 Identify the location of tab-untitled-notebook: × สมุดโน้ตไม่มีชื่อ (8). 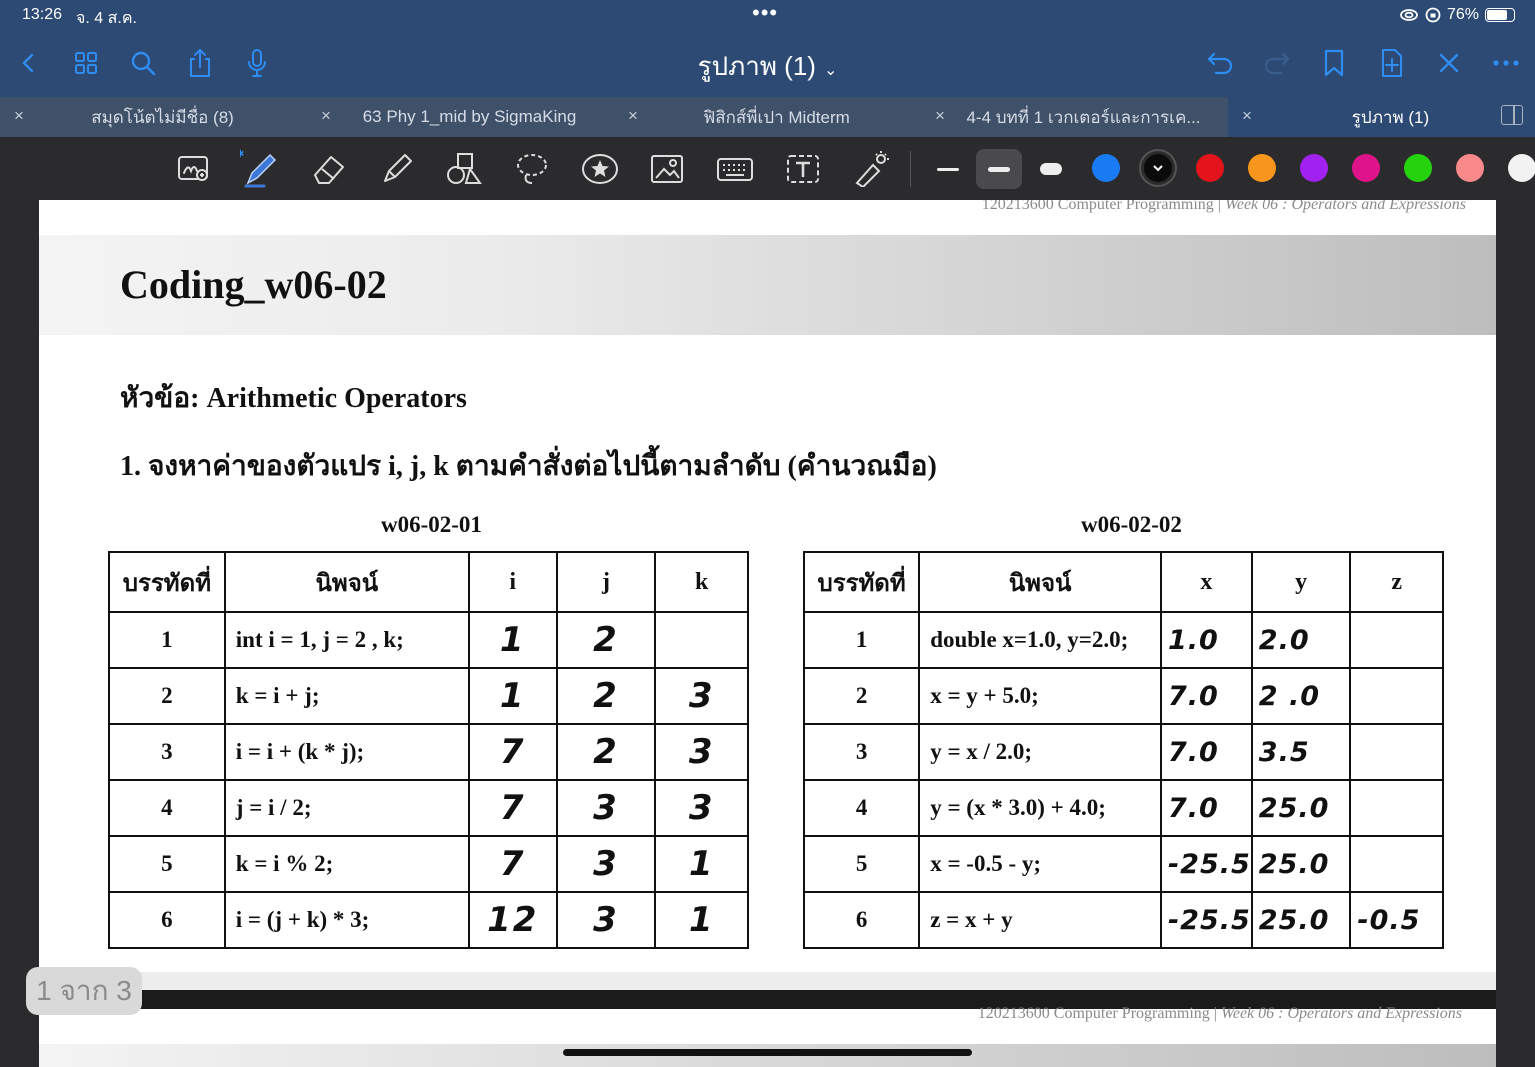
(153, 117).